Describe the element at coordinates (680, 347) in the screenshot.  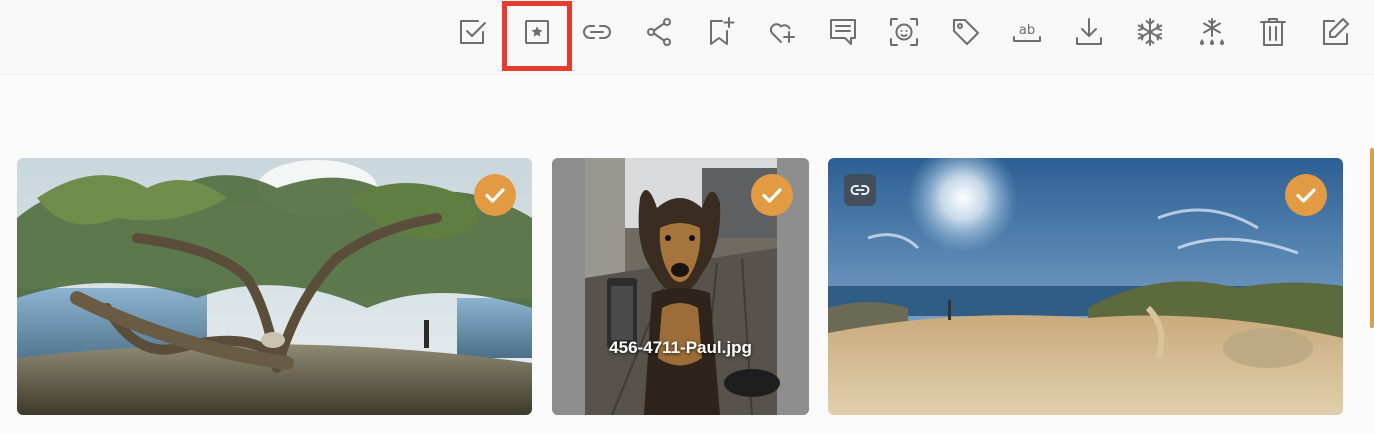
I see `photo-caption: 456-4711-Paul.jpg` at that location.